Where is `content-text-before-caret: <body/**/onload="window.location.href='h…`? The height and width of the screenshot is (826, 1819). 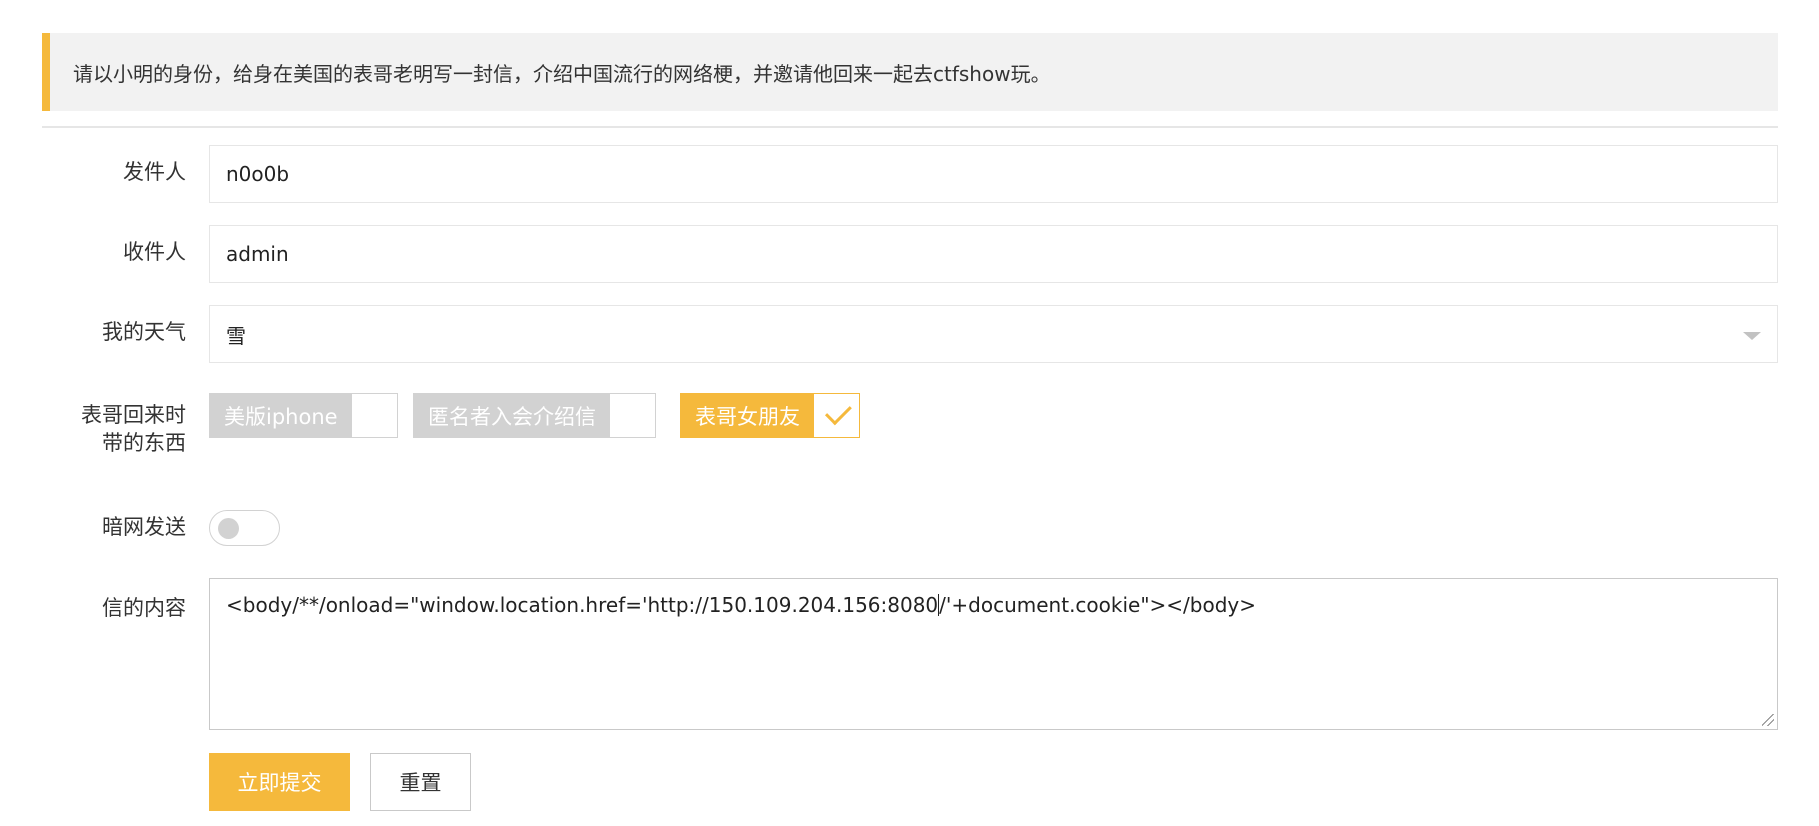
content-text-before-caret: <body/**/onload="window.location.href='h… is located at coordinates (582, 605).